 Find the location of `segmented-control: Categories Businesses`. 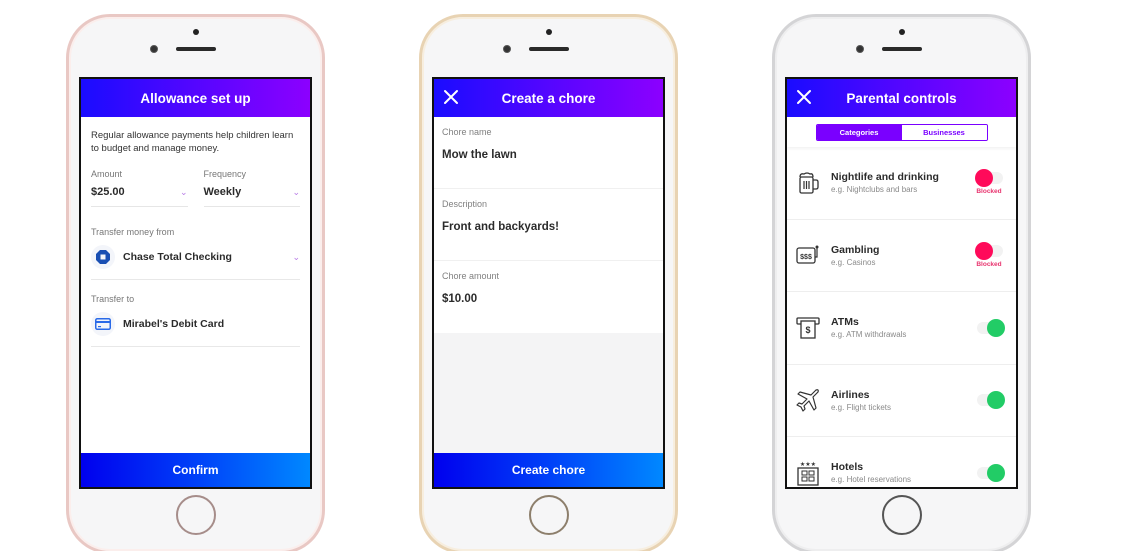

segmented-control: Categories Businesses is located at coordinates (901, 132).